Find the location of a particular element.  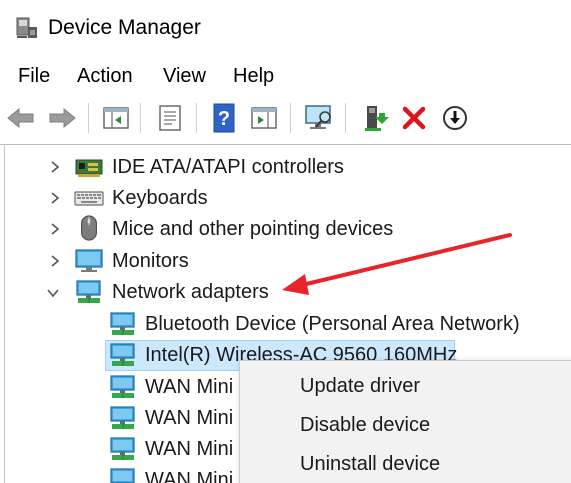

tree-node-label: IDE ATA/ATAPI controllers is located at coordinates (228, 167).